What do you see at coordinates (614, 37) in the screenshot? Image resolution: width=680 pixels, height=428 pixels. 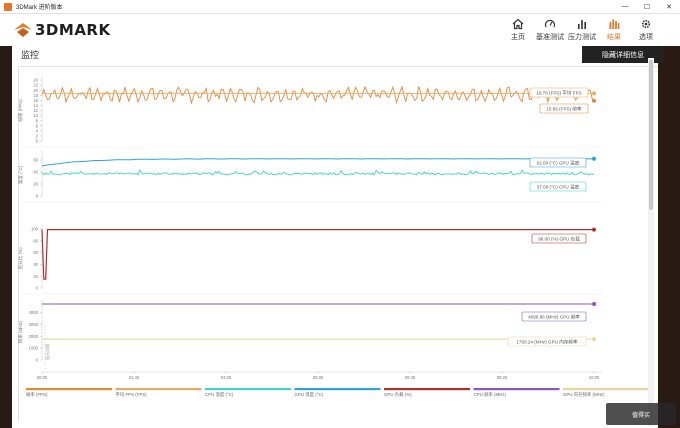 I see `nav-results-label: 结果` at bounding box center [614, 37].